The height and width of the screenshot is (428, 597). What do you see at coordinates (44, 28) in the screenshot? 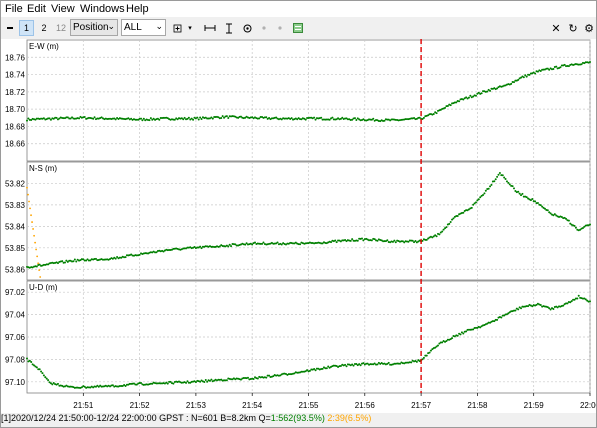
I see `solution-2-button: 2` at bounding box center [44, 28].